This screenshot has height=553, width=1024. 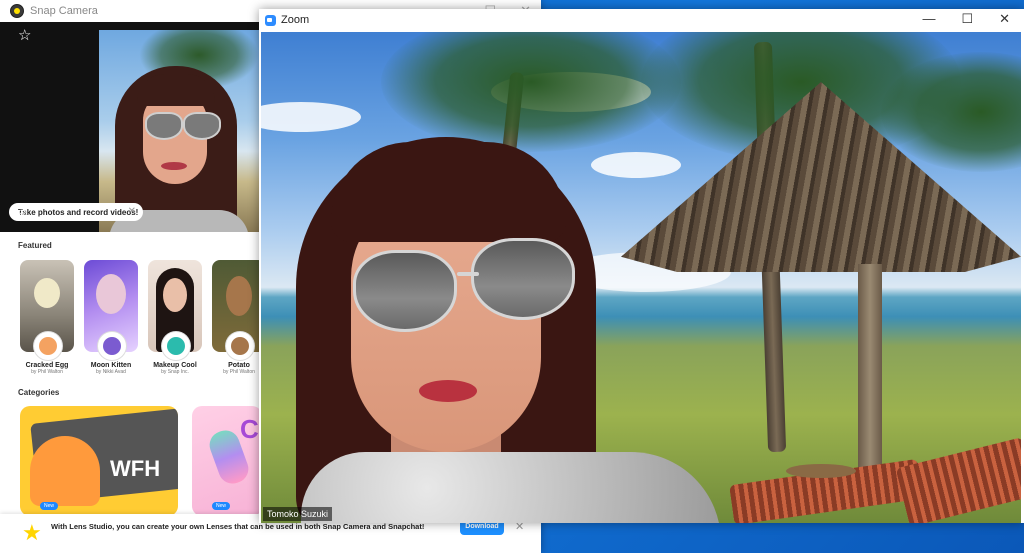 I want to click on favorites-star-icon: ☆, so click(x=24, y=35).